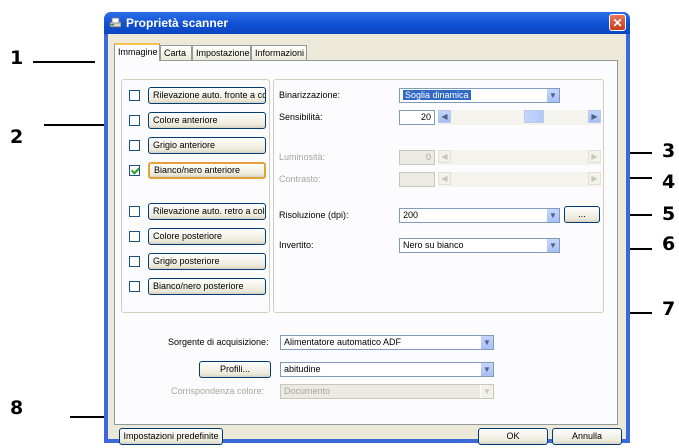 The image size is (679, 448). Describe the element at coordinates (534, 116) in the screenshot. I see `sensitivity-slider-thumb` at that location.